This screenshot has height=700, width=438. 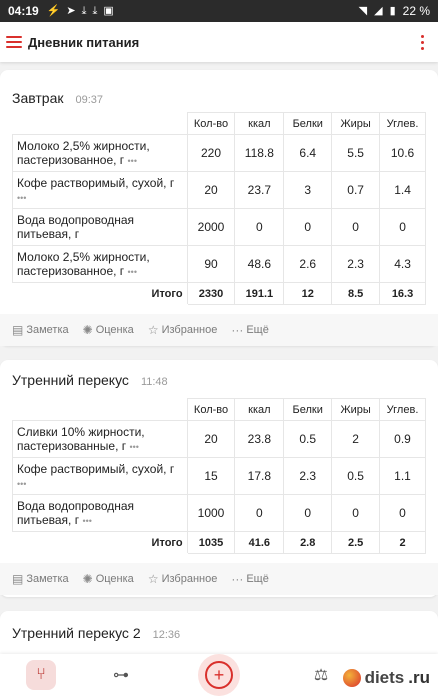 I want to click on menu-icon, so click(x=14, y=42).